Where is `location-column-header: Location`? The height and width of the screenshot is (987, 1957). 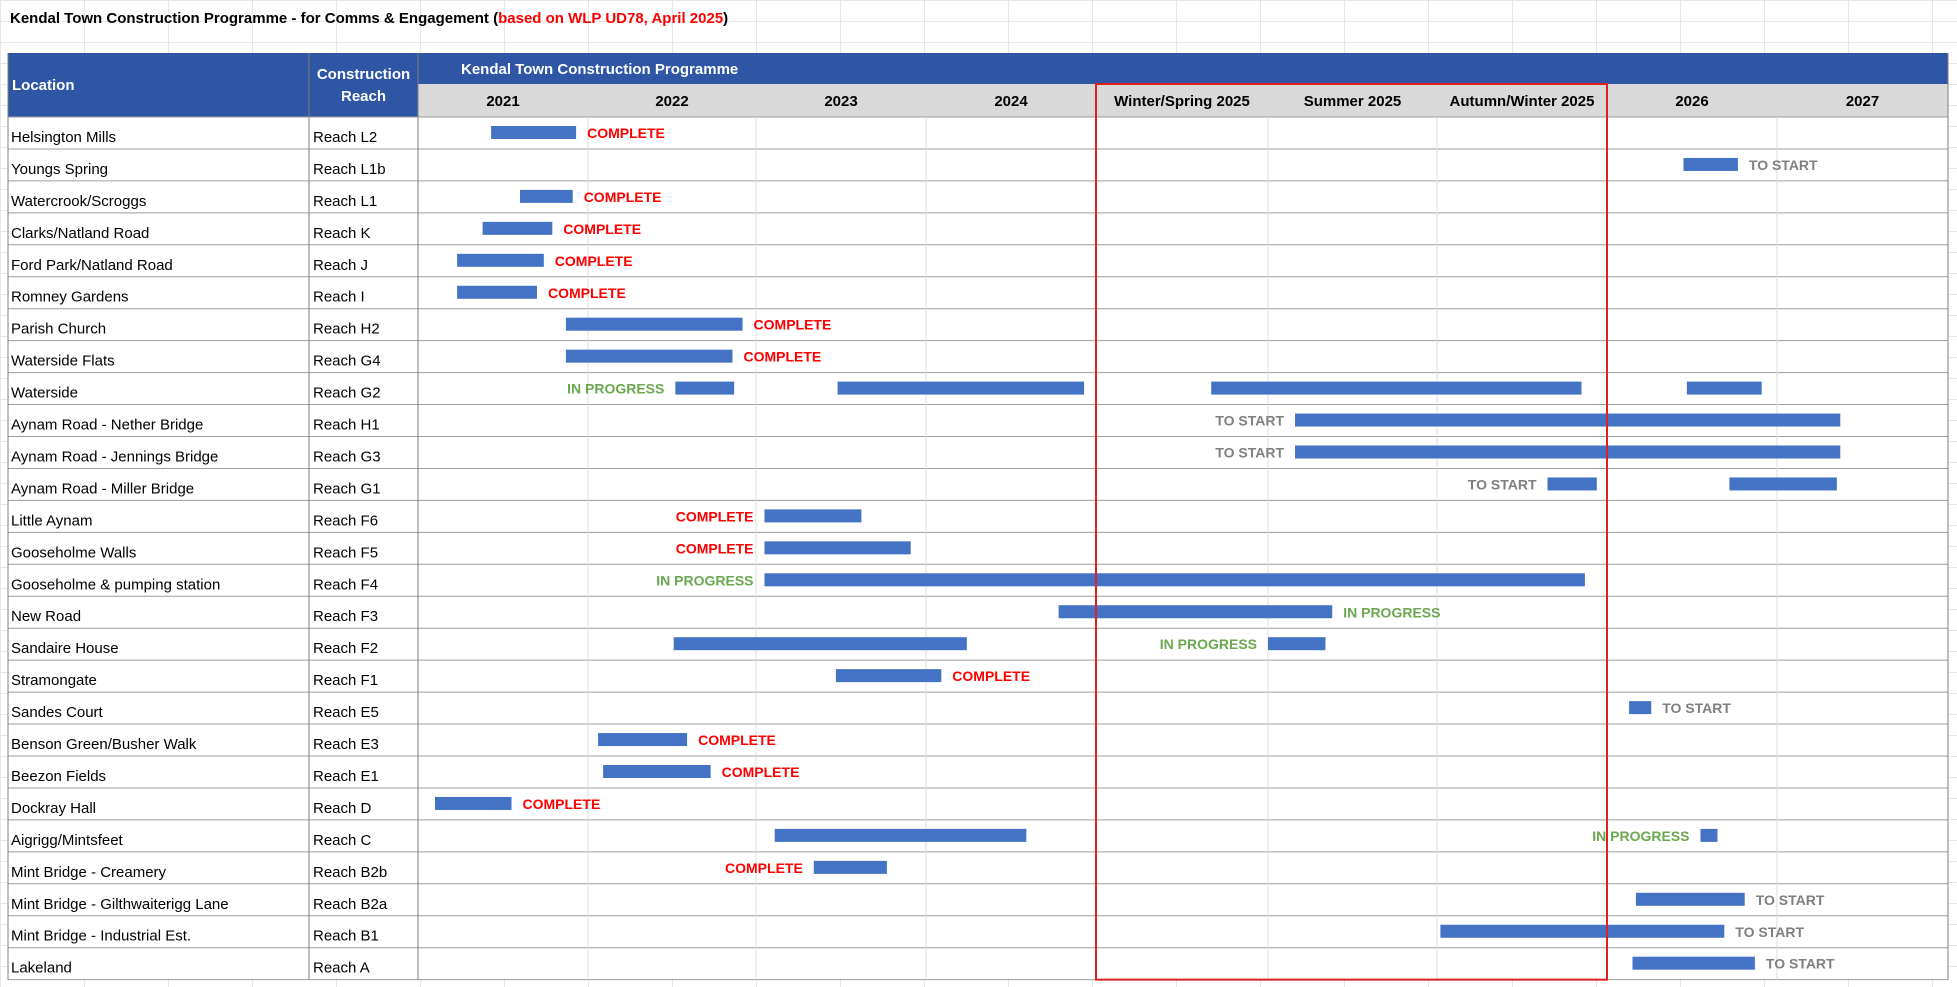 location-column-header: Location is located at coordinates (43, 85).